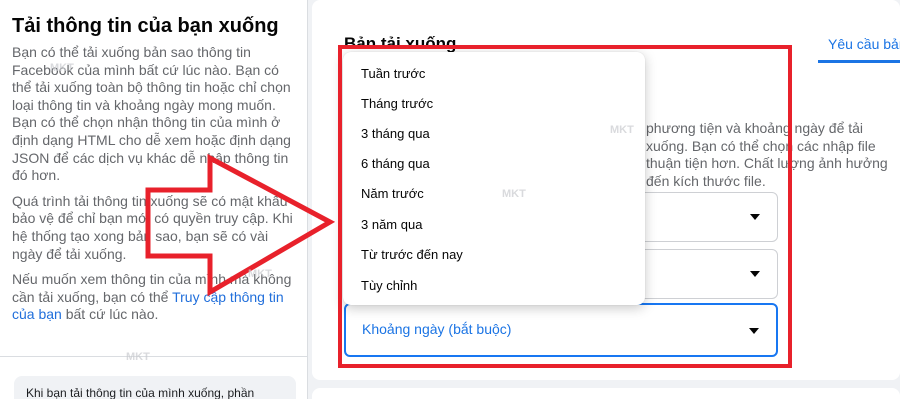 The image size is (900, 399). I want to click on option-custom: Tùy chỉnh, so click(389, 285).